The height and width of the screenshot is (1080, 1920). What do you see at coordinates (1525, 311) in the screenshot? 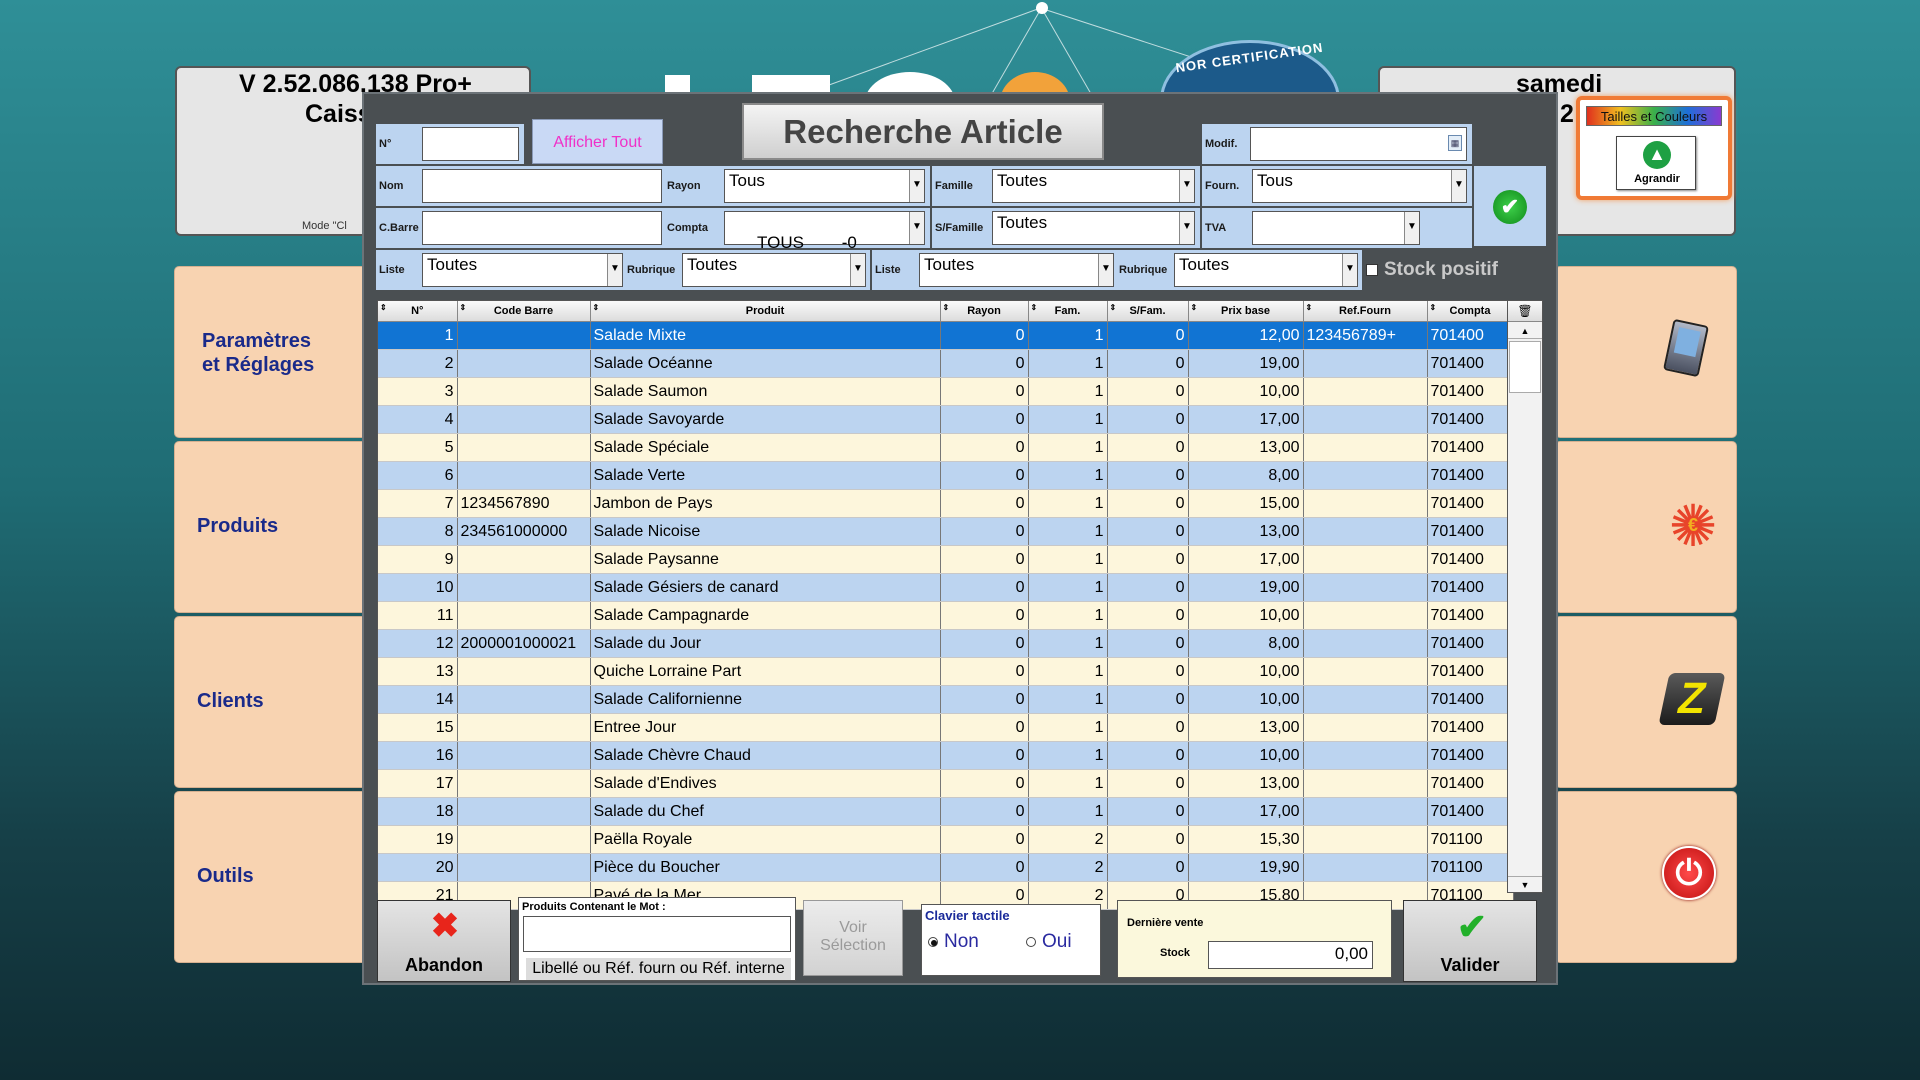
I see `column-settings-icon: 🗑` at bounding box center [1525, 311].